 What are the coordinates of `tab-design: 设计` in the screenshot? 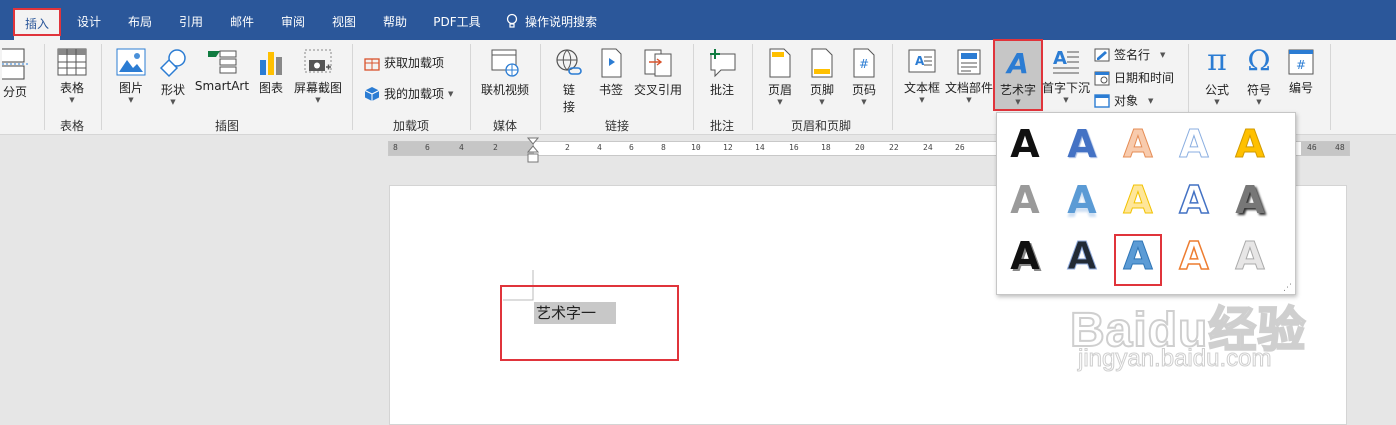 It's located at (89, 22).